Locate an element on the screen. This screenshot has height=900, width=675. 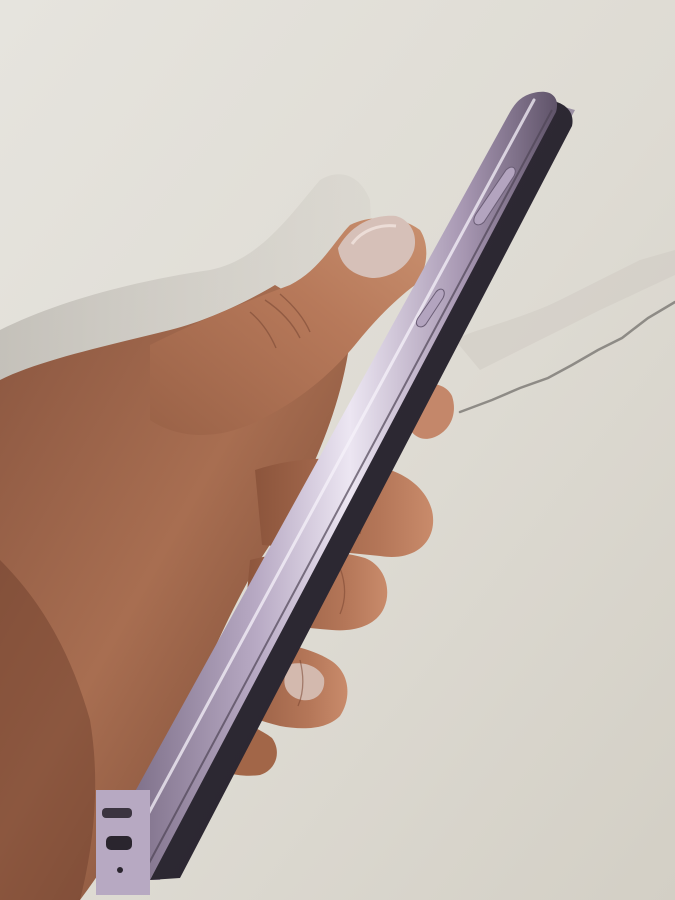
speaker-grille is located at coordinates (117, 813).